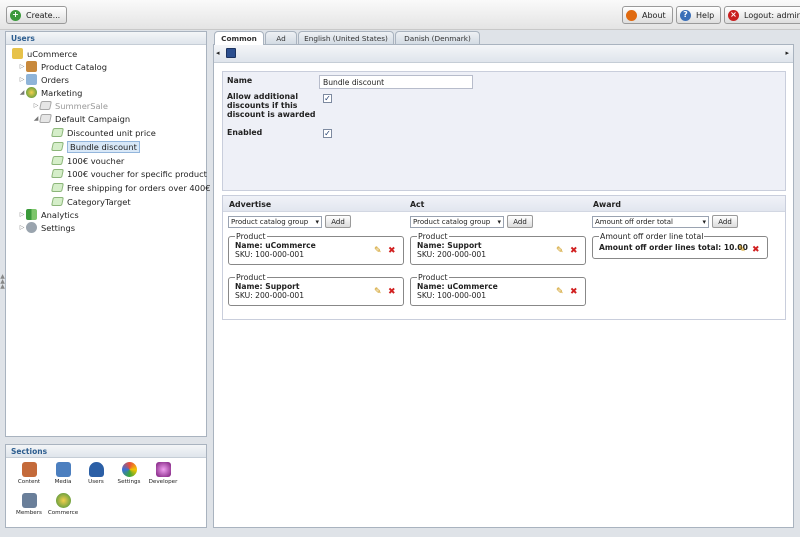 Image resolution: width=800 pixels, height=537 pixels. Describe the element at coordinates (457, 222) in the screenshot. I see `act-type-select: Product catalog group ▾` at that location.